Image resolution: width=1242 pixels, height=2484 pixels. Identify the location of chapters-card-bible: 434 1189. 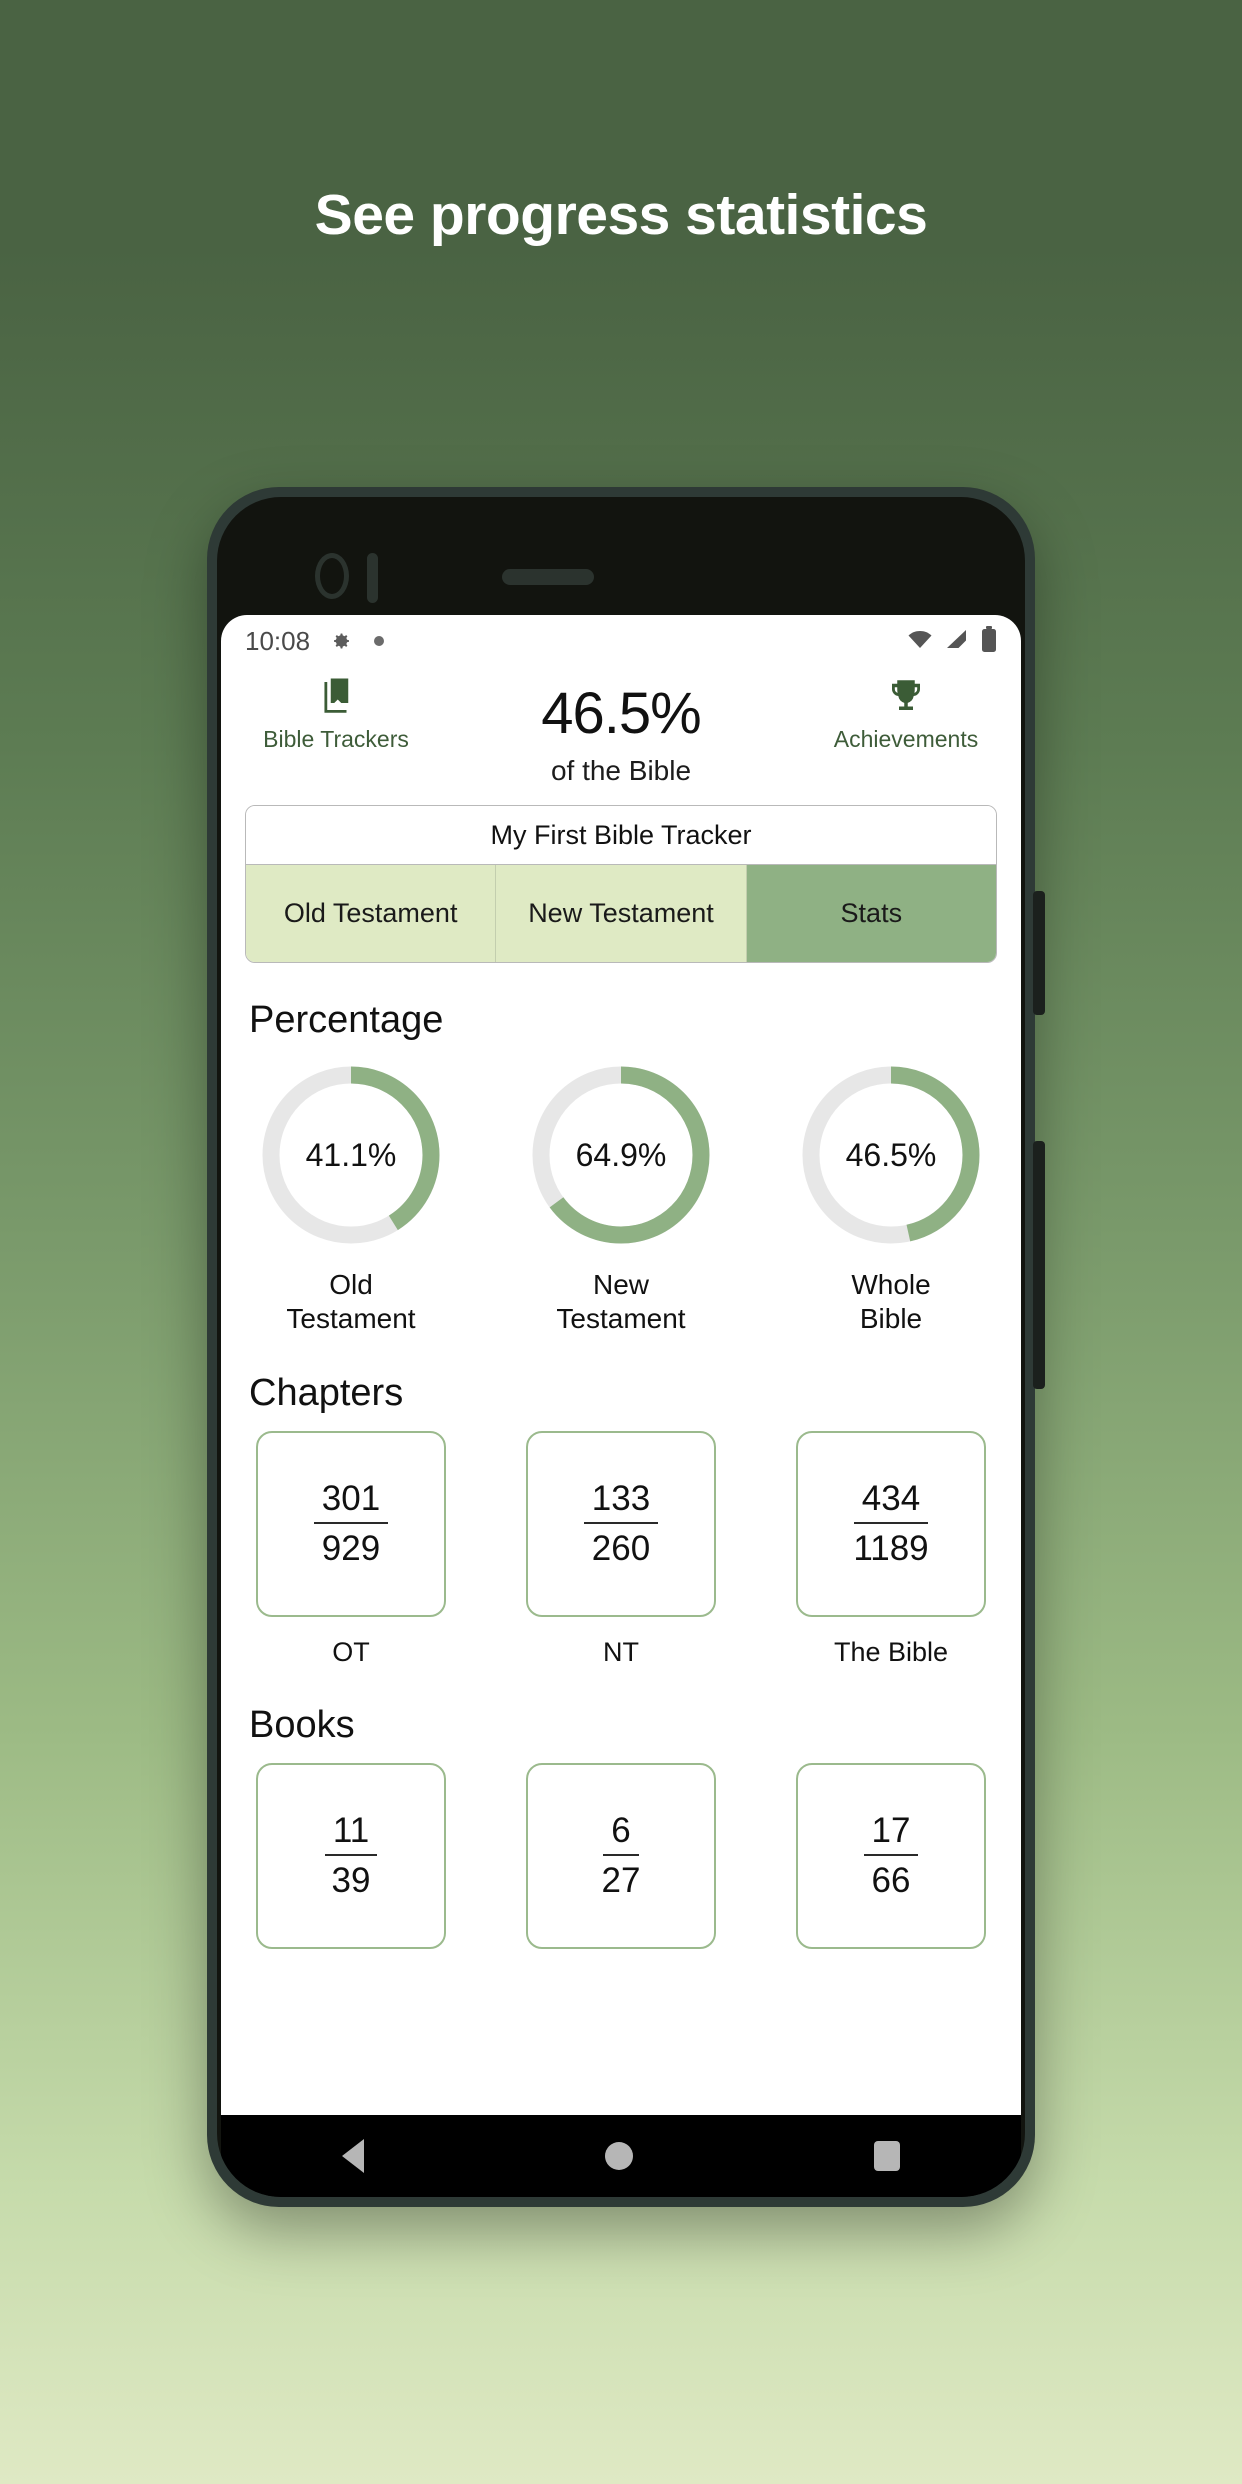
(891, 1524).